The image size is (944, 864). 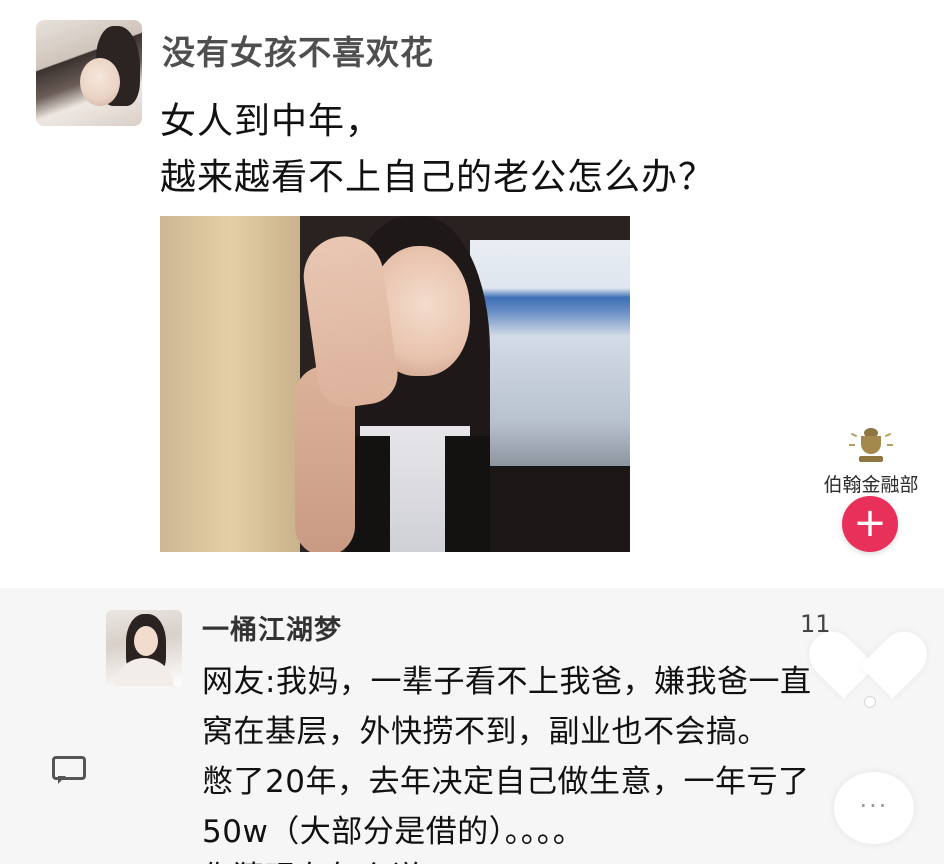 What do you see at coordinates (507, 682) in the screenshot?
I see `comment-text-line-1: 网友:我妈，一辈子看不上我爸，嫌我爸一直` at bounding box center [507, 682].